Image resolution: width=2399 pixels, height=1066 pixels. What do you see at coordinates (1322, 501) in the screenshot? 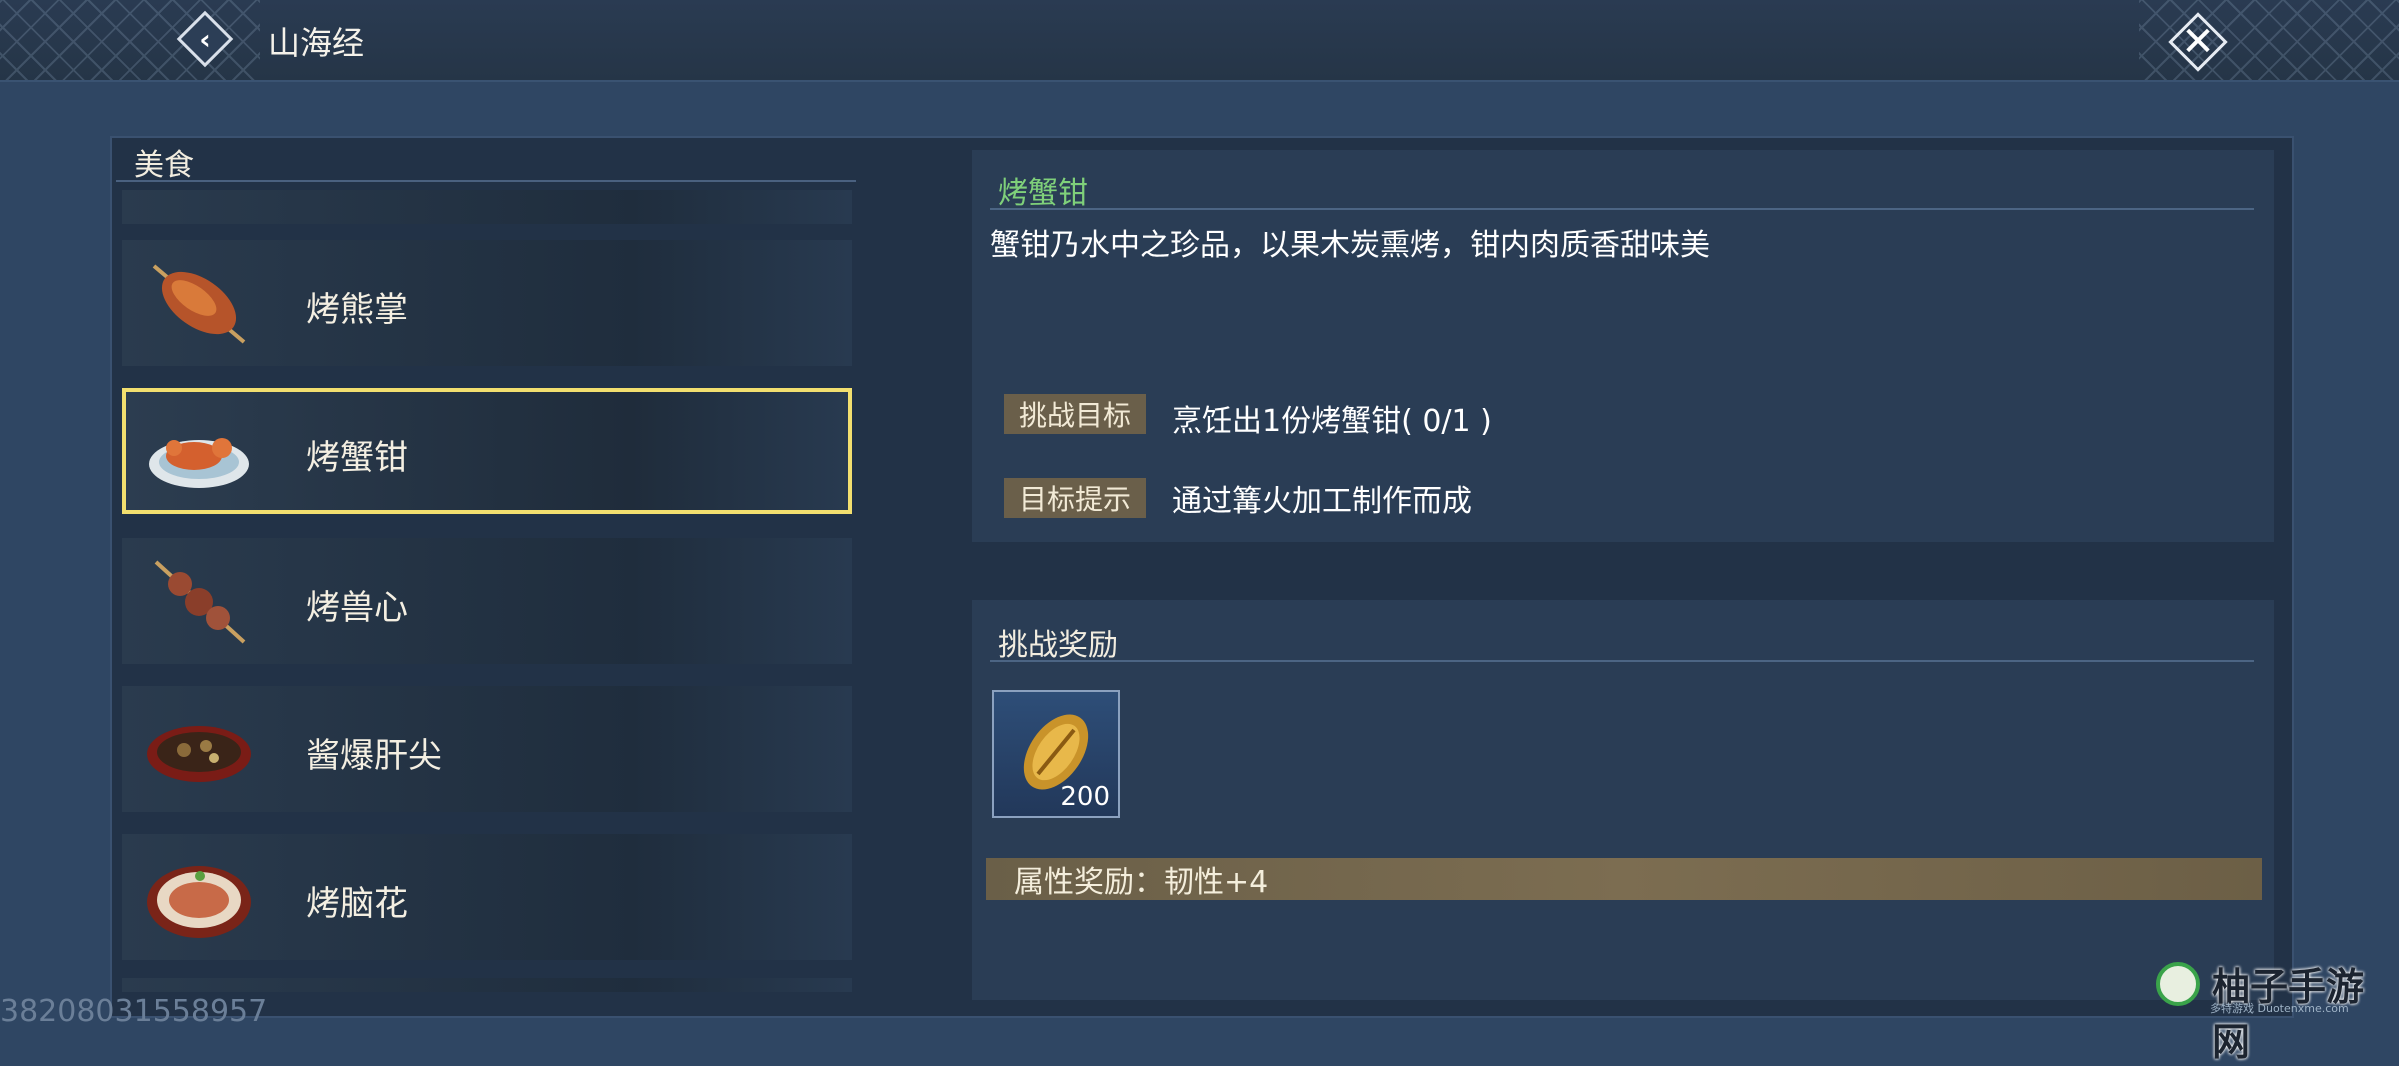
I see `goal-hint-text: 通过篝火加工制作而成` at bounding box center [1322, 501].